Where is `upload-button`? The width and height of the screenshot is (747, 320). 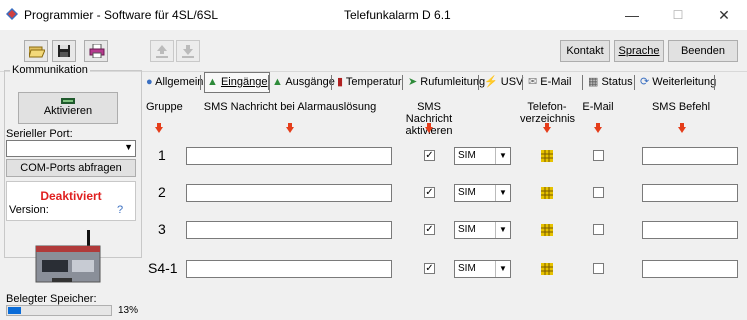 upload-button is located at coordinates (162, 51).